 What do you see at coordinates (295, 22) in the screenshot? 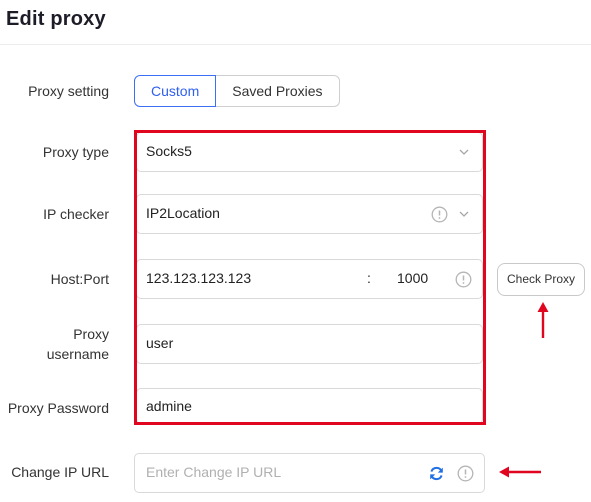
I see `dialog-header: Edit proxy` at bounding box center [295, 22].